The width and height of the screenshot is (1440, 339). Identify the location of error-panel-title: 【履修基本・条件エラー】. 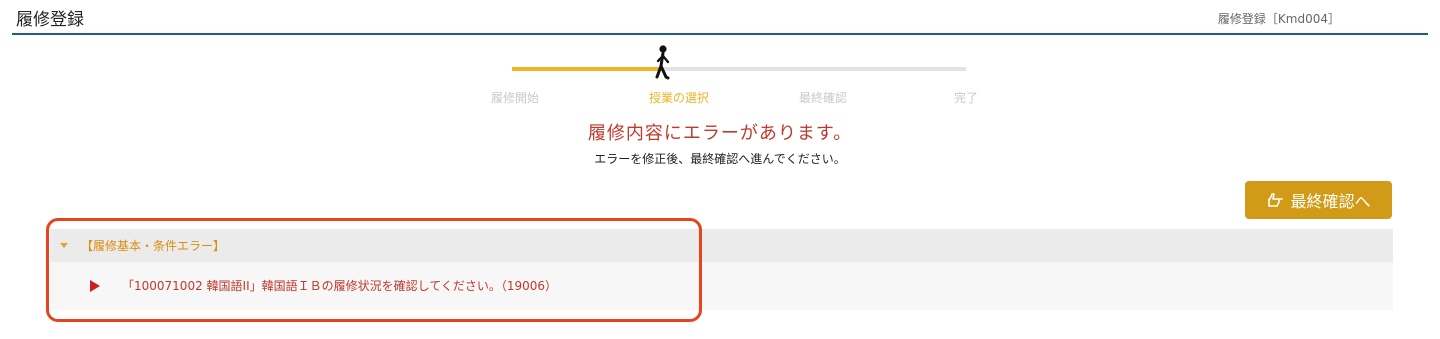
(153, 246).